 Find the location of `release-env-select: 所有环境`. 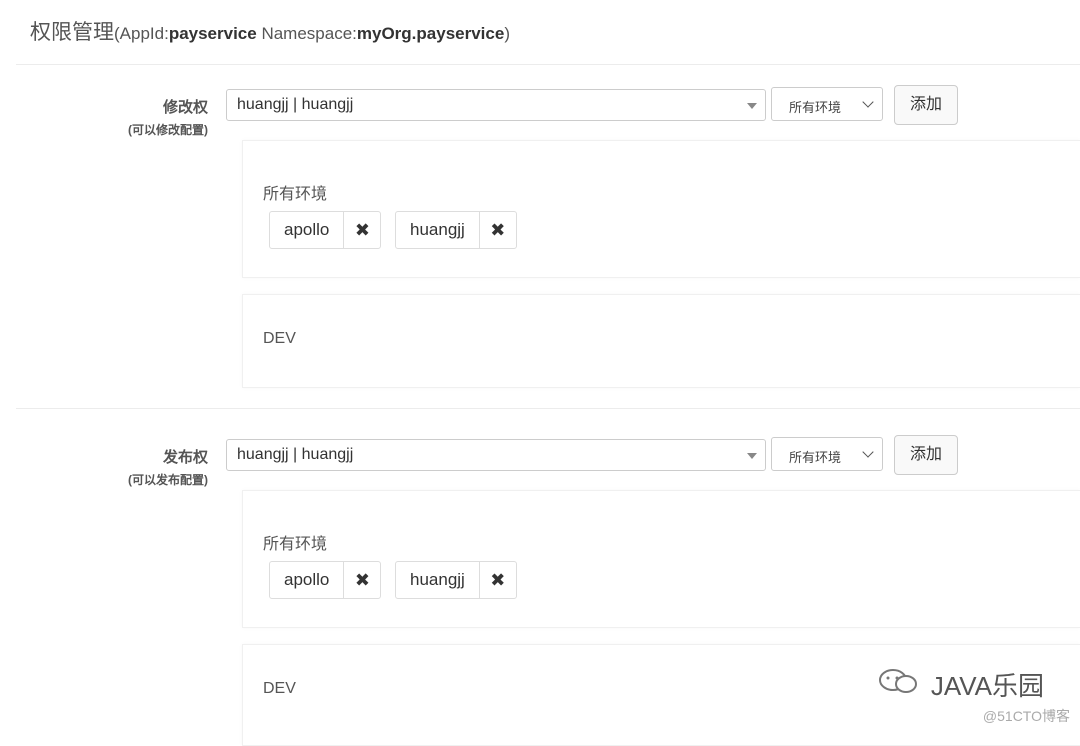

release-env-select: 所有环境 is located at coordinates (827, 454).